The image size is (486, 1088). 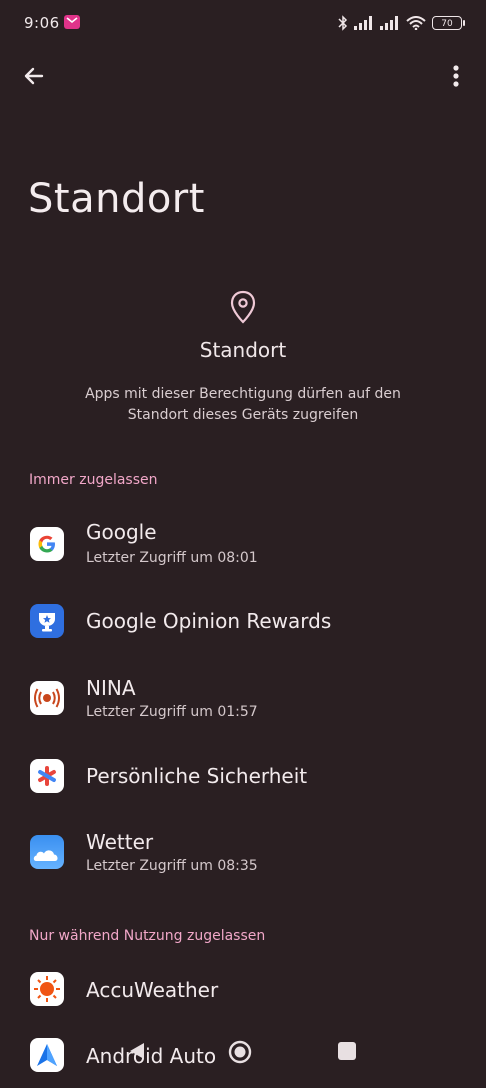 What do you see at coordinates (243, 75) in the screenshot?
I see `top-app-bar` at bounding box center [243, 75].